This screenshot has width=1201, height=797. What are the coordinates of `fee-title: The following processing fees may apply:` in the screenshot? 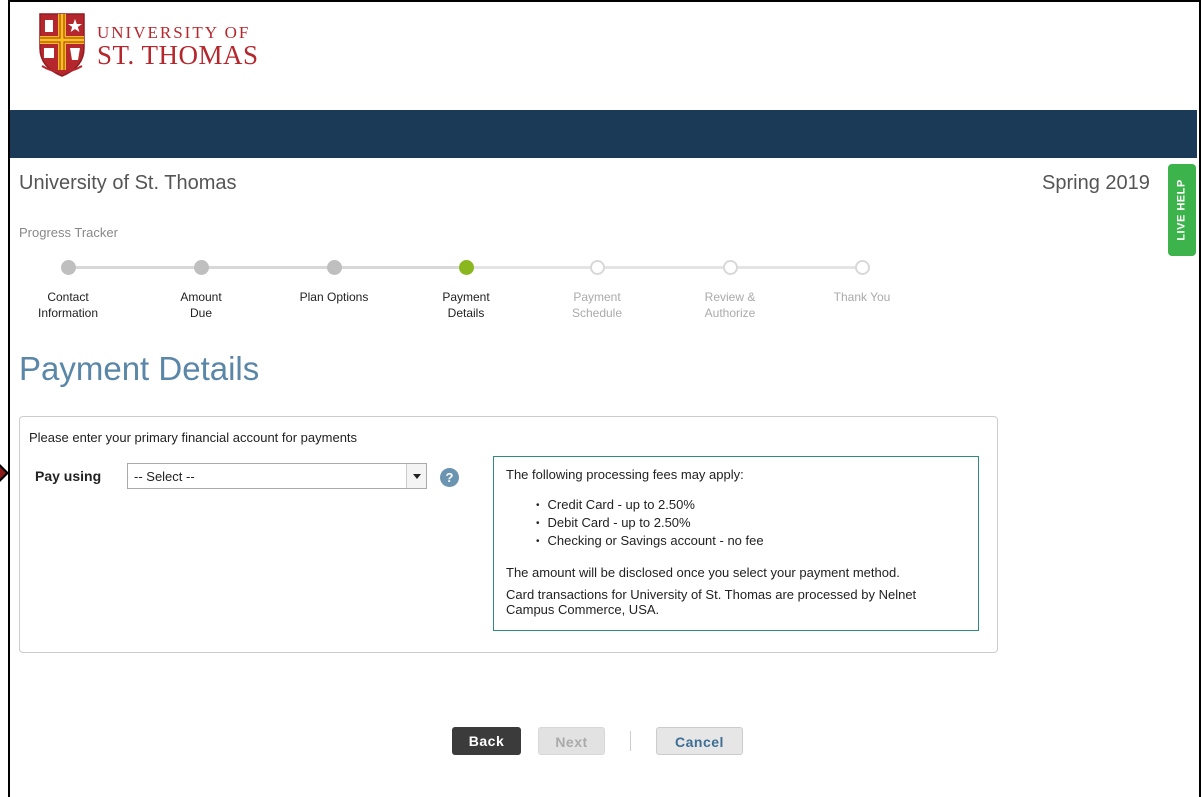 It's located at (625, 474).